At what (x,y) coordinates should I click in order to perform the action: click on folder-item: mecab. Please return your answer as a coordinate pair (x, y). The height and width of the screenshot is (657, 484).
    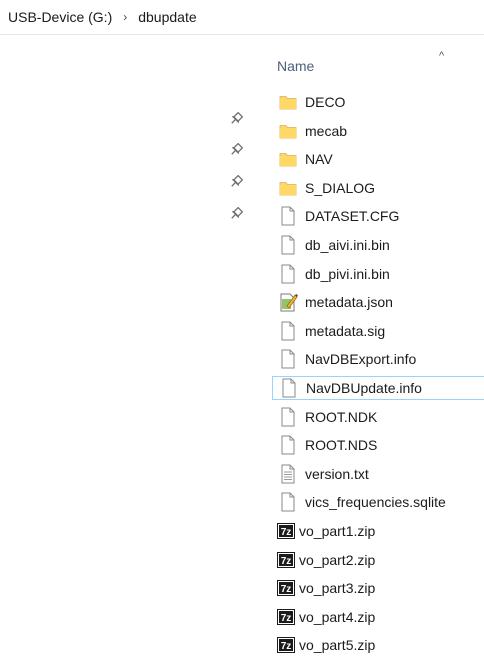
    Looking at the image, I should click on (378, 131).